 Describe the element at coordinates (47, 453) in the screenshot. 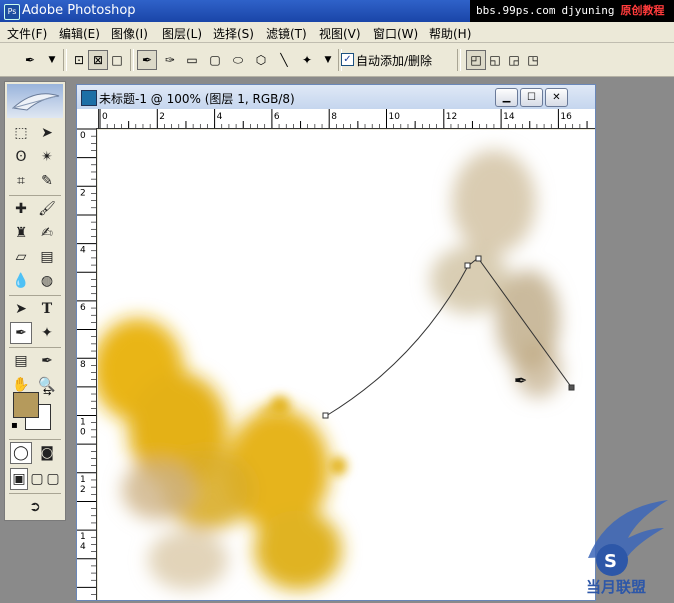

I see `quick-mask-mode-icon: ◙` at that location.